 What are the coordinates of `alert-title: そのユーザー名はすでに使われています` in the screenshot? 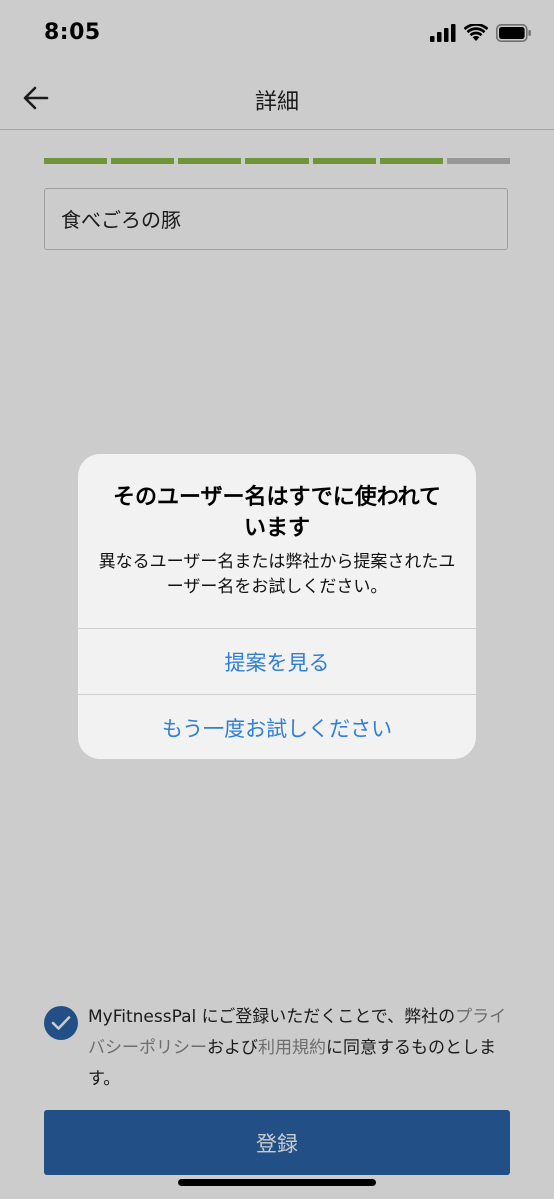 It's located at (277, 513).